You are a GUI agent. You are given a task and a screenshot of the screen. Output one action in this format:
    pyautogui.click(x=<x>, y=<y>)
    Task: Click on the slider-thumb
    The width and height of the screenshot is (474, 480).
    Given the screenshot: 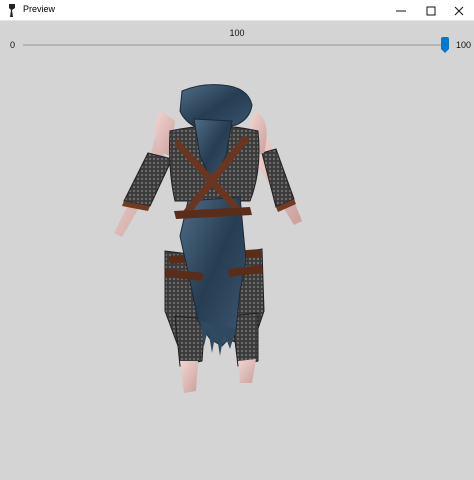 What is the action you would take?
    pyautogui.click(x=445, y=45)
    